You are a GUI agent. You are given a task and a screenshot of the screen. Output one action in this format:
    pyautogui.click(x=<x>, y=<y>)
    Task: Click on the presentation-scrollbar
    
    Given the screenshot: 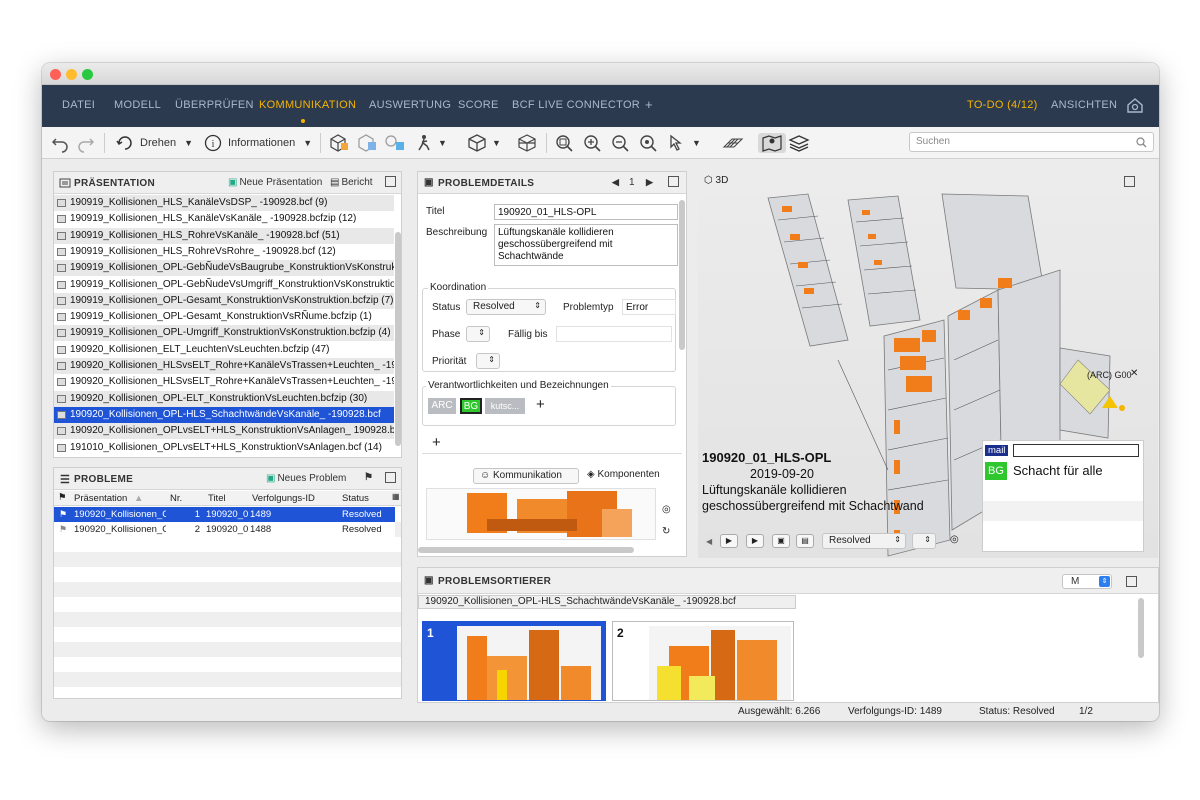 What is the action you would take?
    pyautogui.click(x=398, y=339)
    